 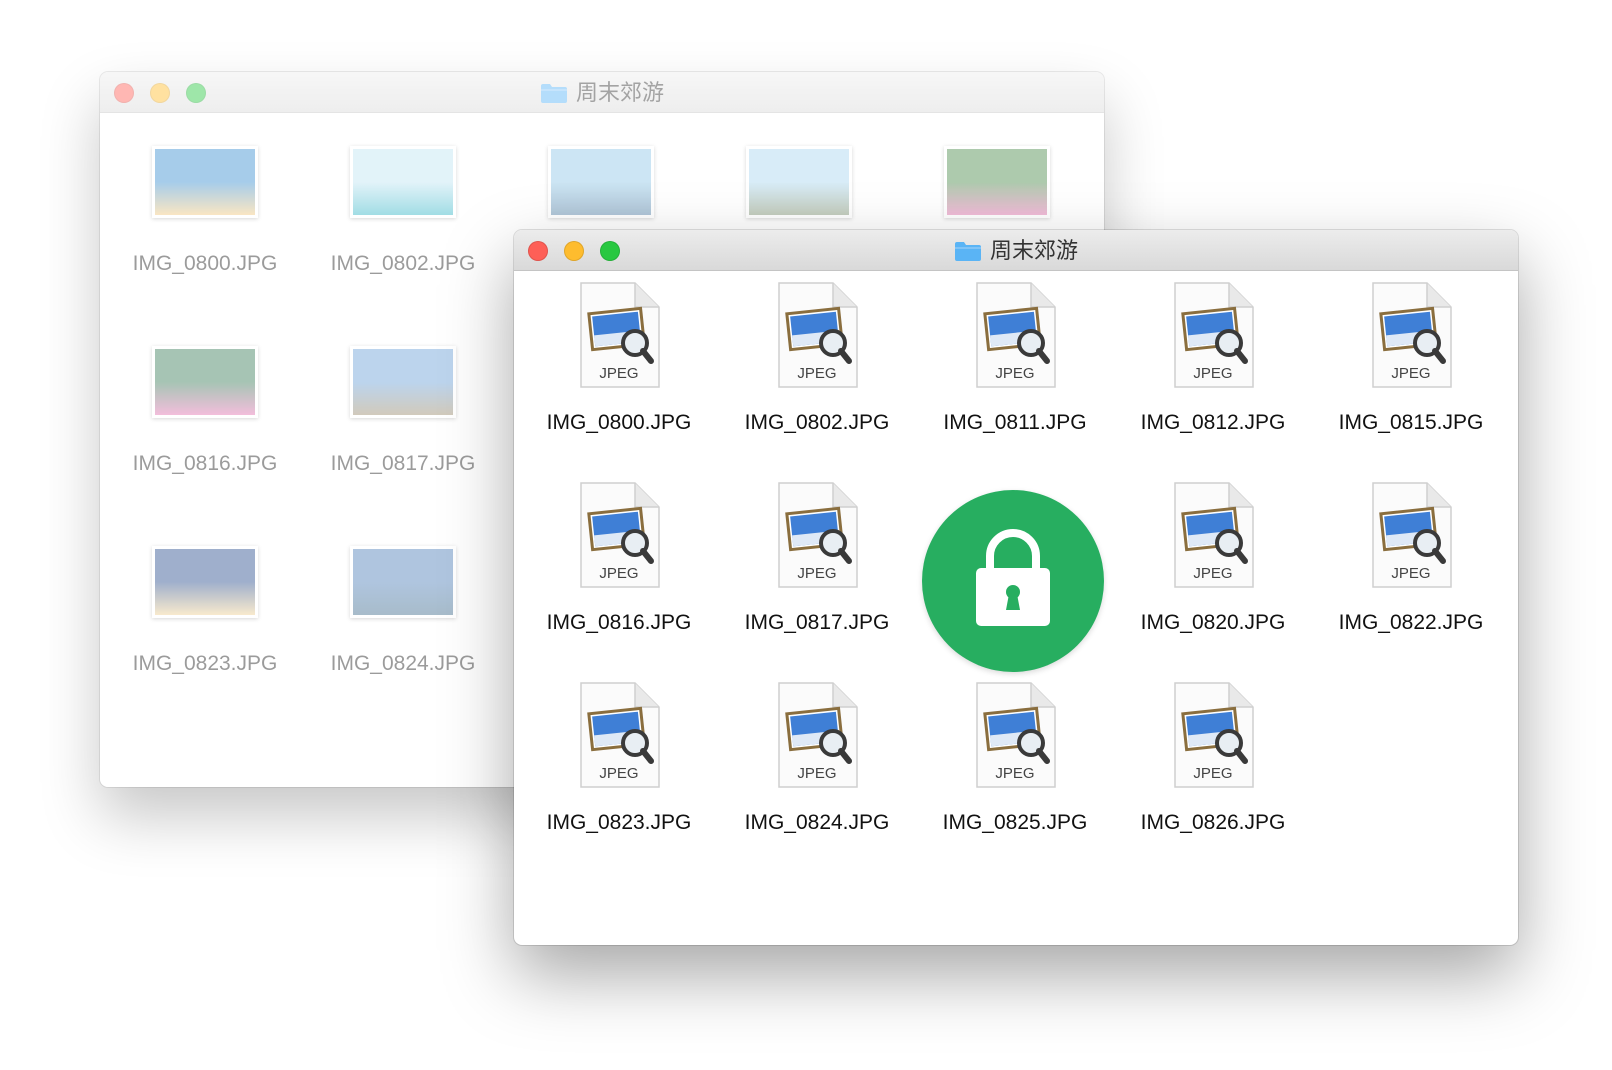 I want to click on file-name: IMG_0812.JPG, so click(x=1213, y=422).